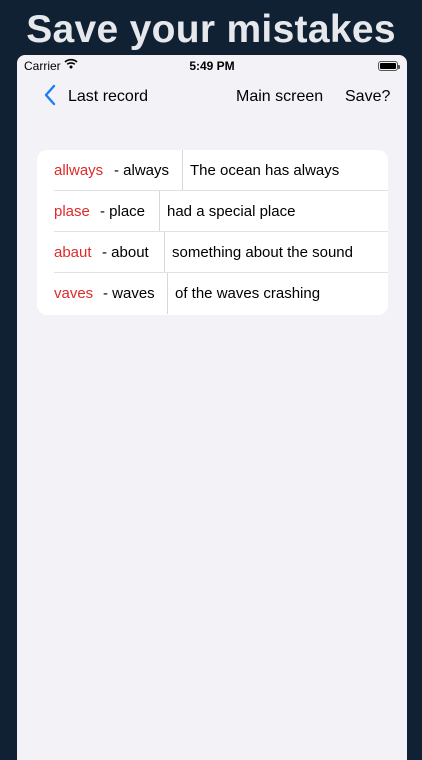 The width and height of the screenshot is (422, 760). What do you see at coordinates (389, 66) in the screenshot?
I see `battery-icon` at bounding box center [389, 66].